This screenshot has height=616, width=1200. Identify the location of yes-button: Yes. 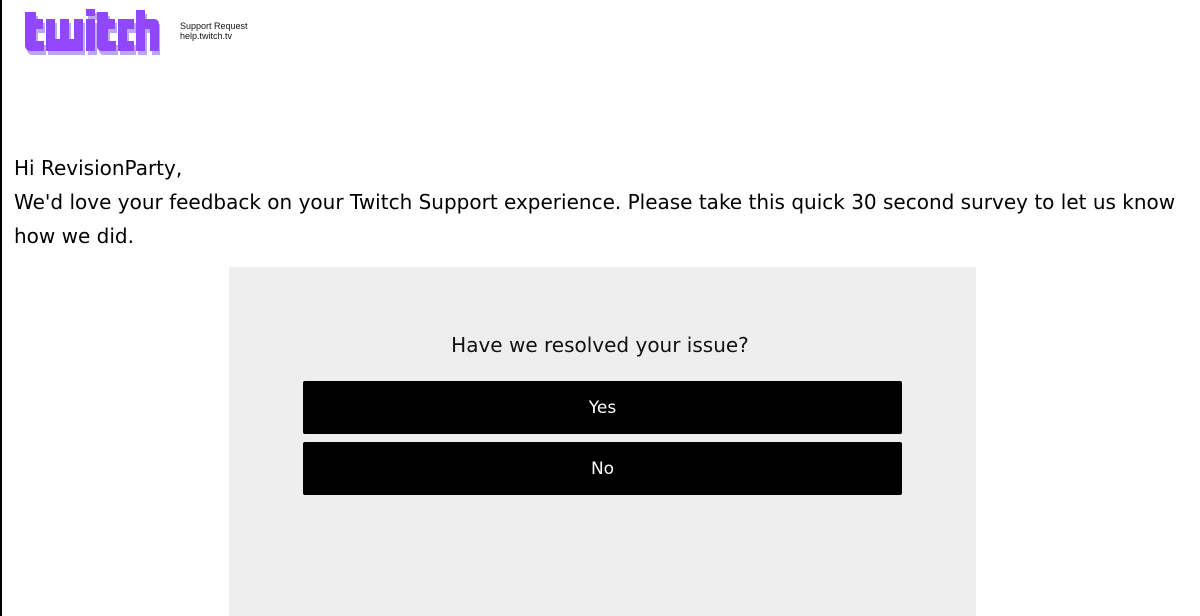
(602, 407).